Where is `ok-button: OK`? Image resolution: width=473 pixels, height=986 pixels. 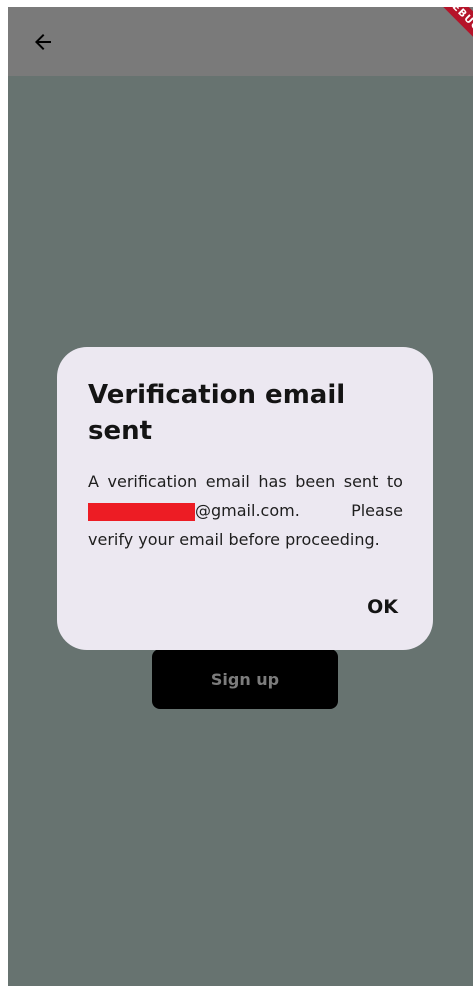 ok-button: OK is located at coordinates (382, 607).